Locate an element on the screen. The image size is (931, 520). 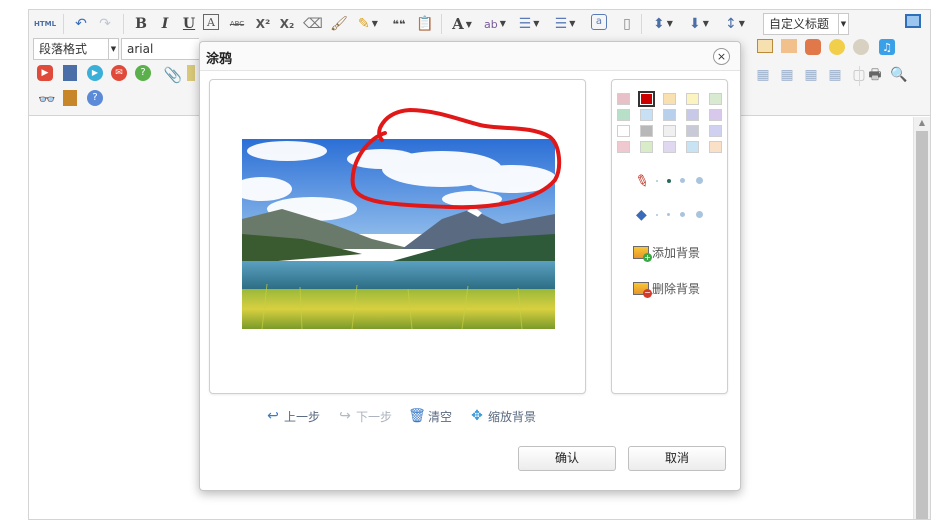
select-all-icon: a is located at coordinates (599, 22).